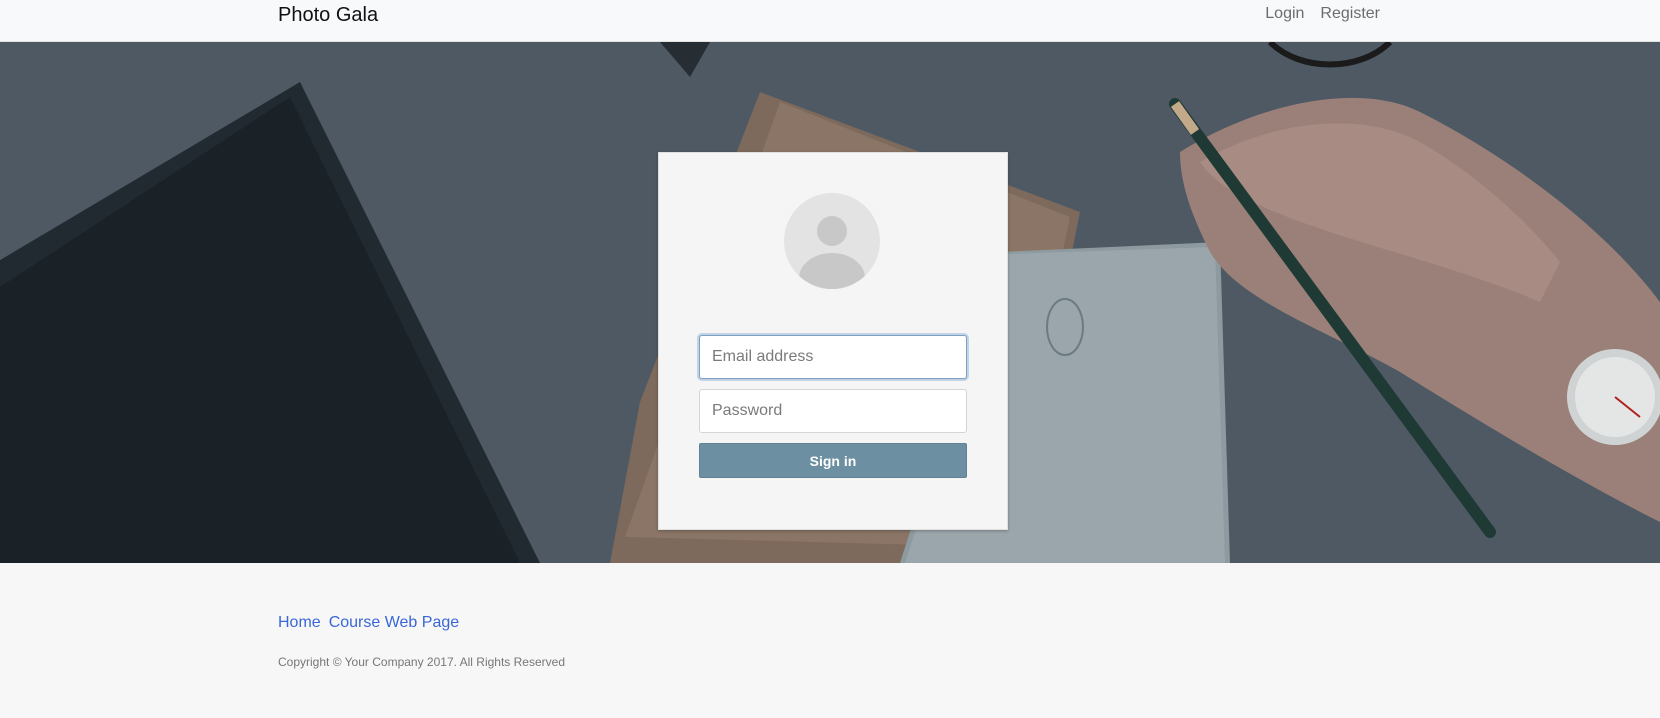 This screenshot has height=718, width=1660. Describe the element at coordinates (833, 411) in the screenshot. I see `password-input` at that location.